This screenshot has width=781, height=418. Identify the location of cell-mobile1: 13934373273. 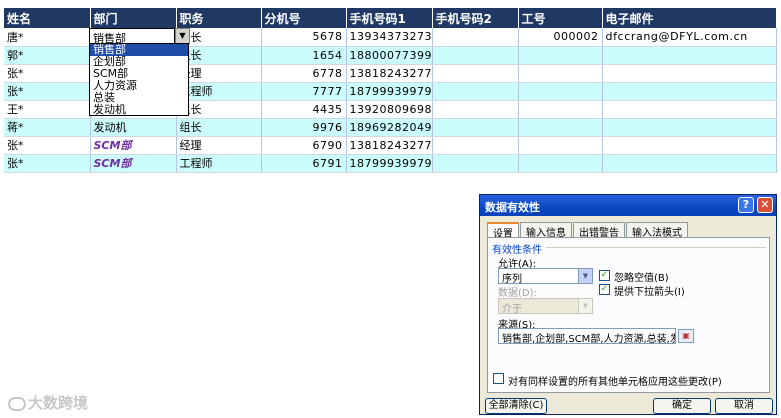
(389, 37).